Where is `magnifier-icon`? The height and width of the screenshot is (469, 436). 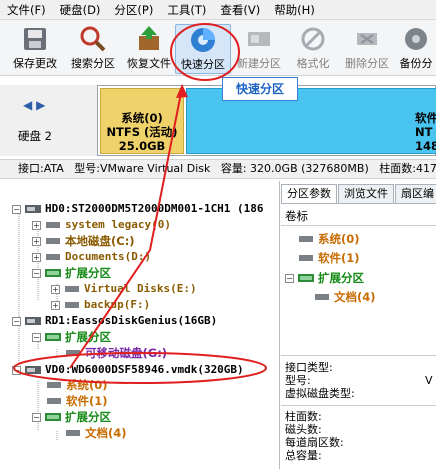 magnifier-icon is located at coordinates (93, 39).